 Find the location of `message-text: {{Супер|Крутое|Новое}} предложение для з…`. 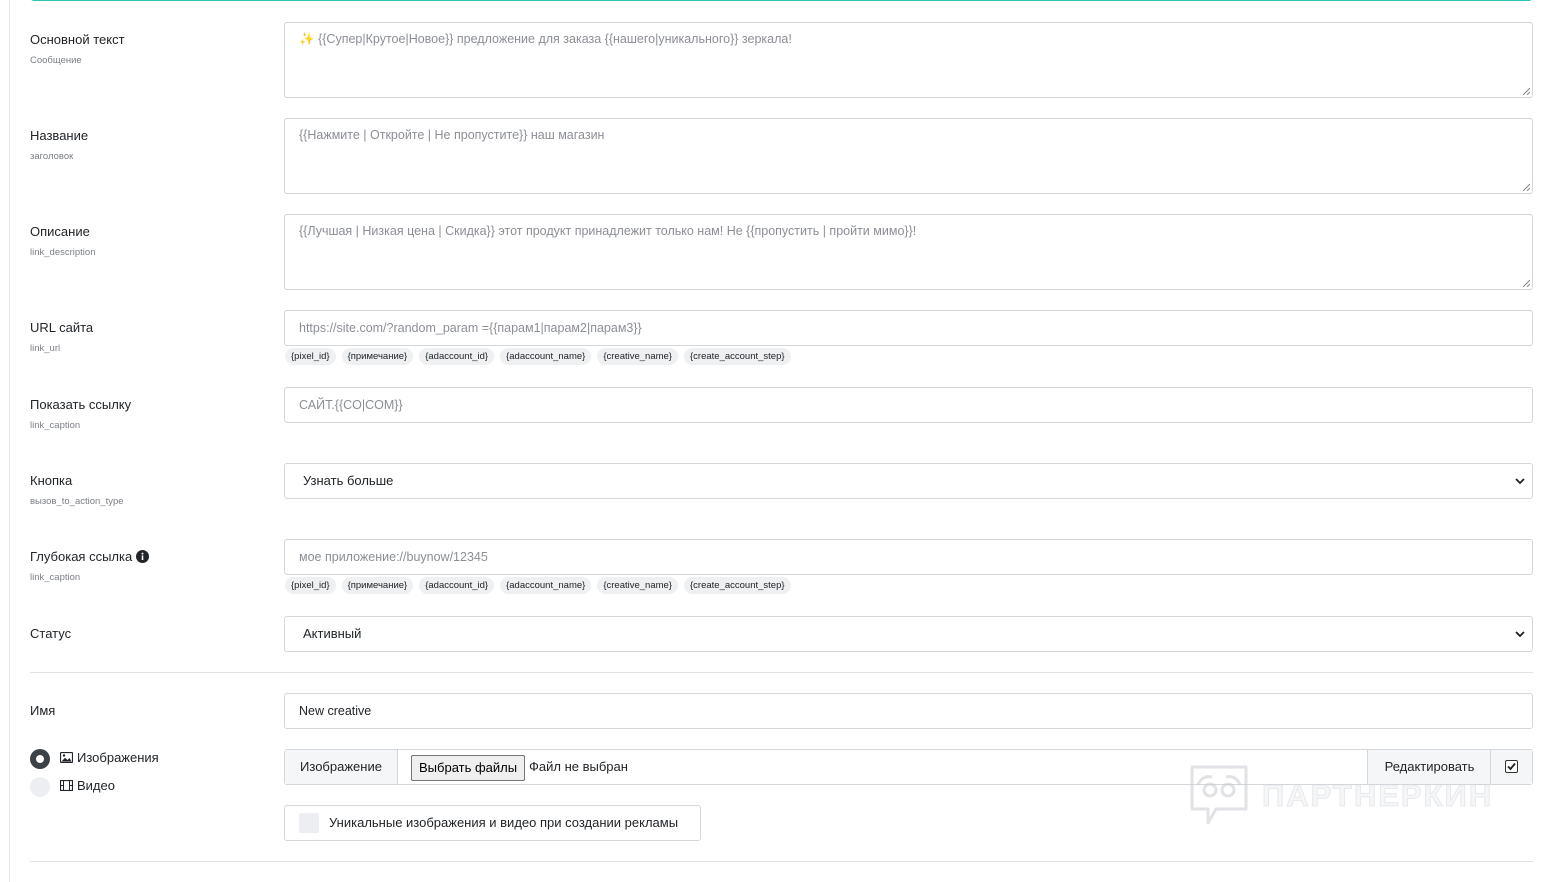

message-text: {{Супер|Крутое|Новое}} предложение для з… is located at coordinates (555, 39).